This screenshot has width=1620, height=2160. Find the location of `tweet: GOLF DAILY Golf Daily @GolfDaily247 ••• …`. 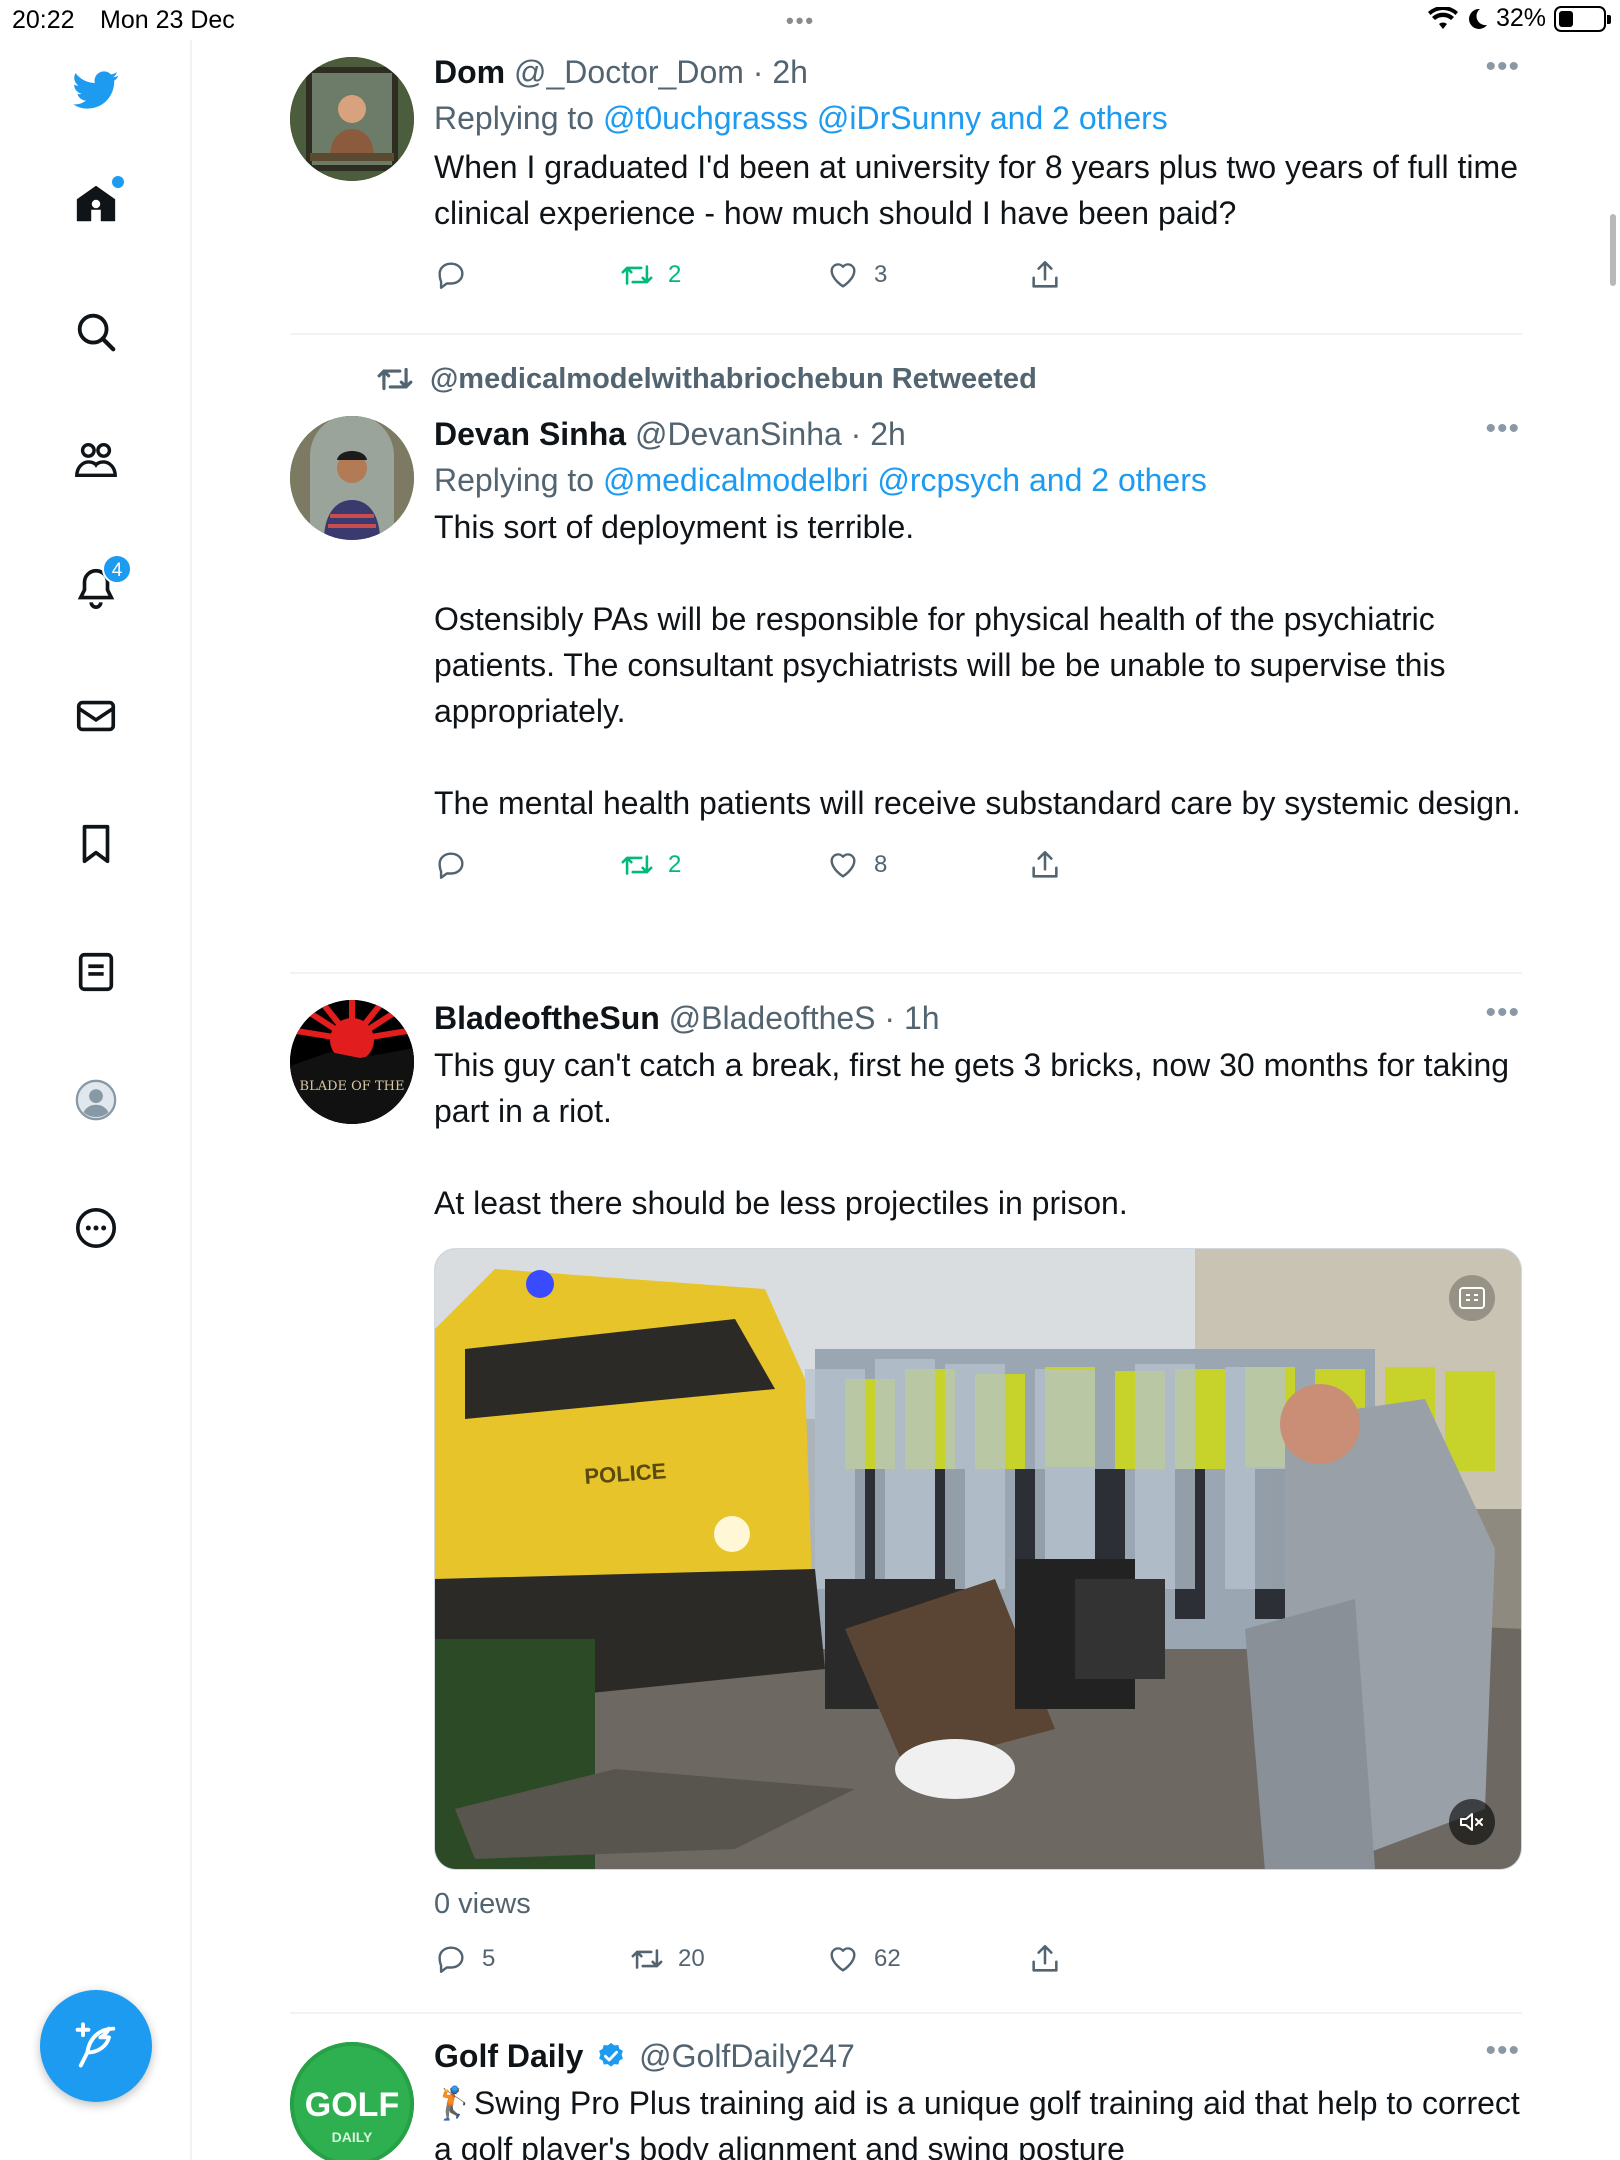

tweet: GOLF DAILY Golf Daily @GolfDaily247 ••• … is located at coordinates (906, 2098).